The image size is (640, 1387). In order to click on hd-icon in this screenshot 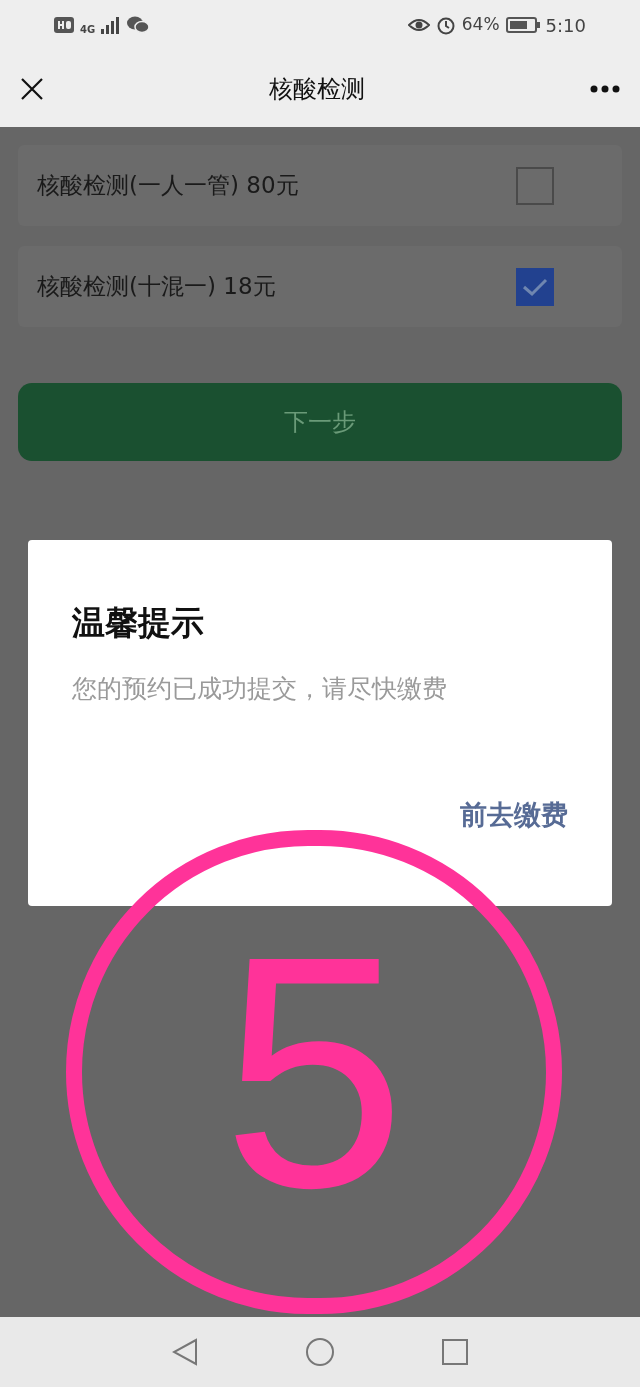, I will do `click(64, 25)`.